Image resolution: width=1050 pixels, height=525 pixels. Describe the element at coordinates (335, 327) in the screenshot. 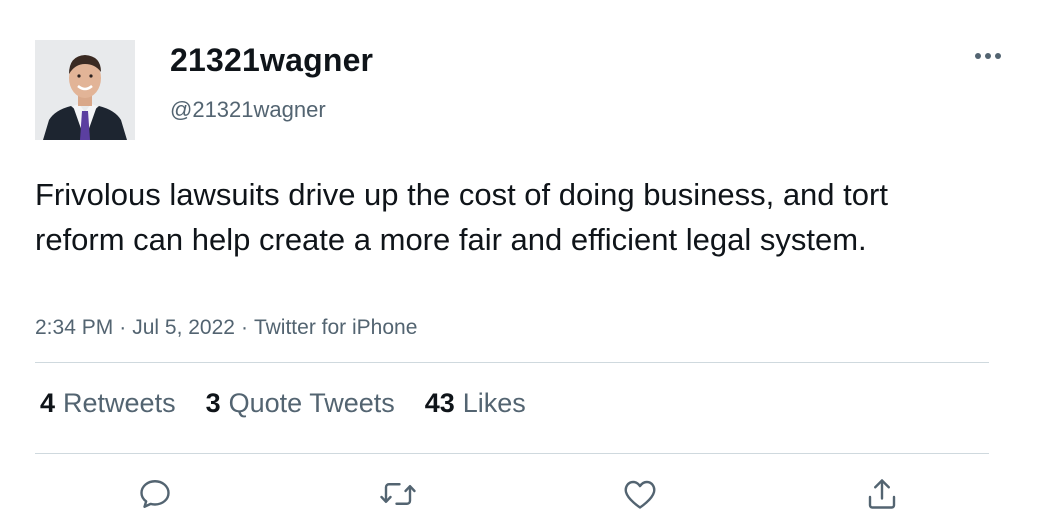

I see `tweet-source: Twitter for iPhone` at that location.